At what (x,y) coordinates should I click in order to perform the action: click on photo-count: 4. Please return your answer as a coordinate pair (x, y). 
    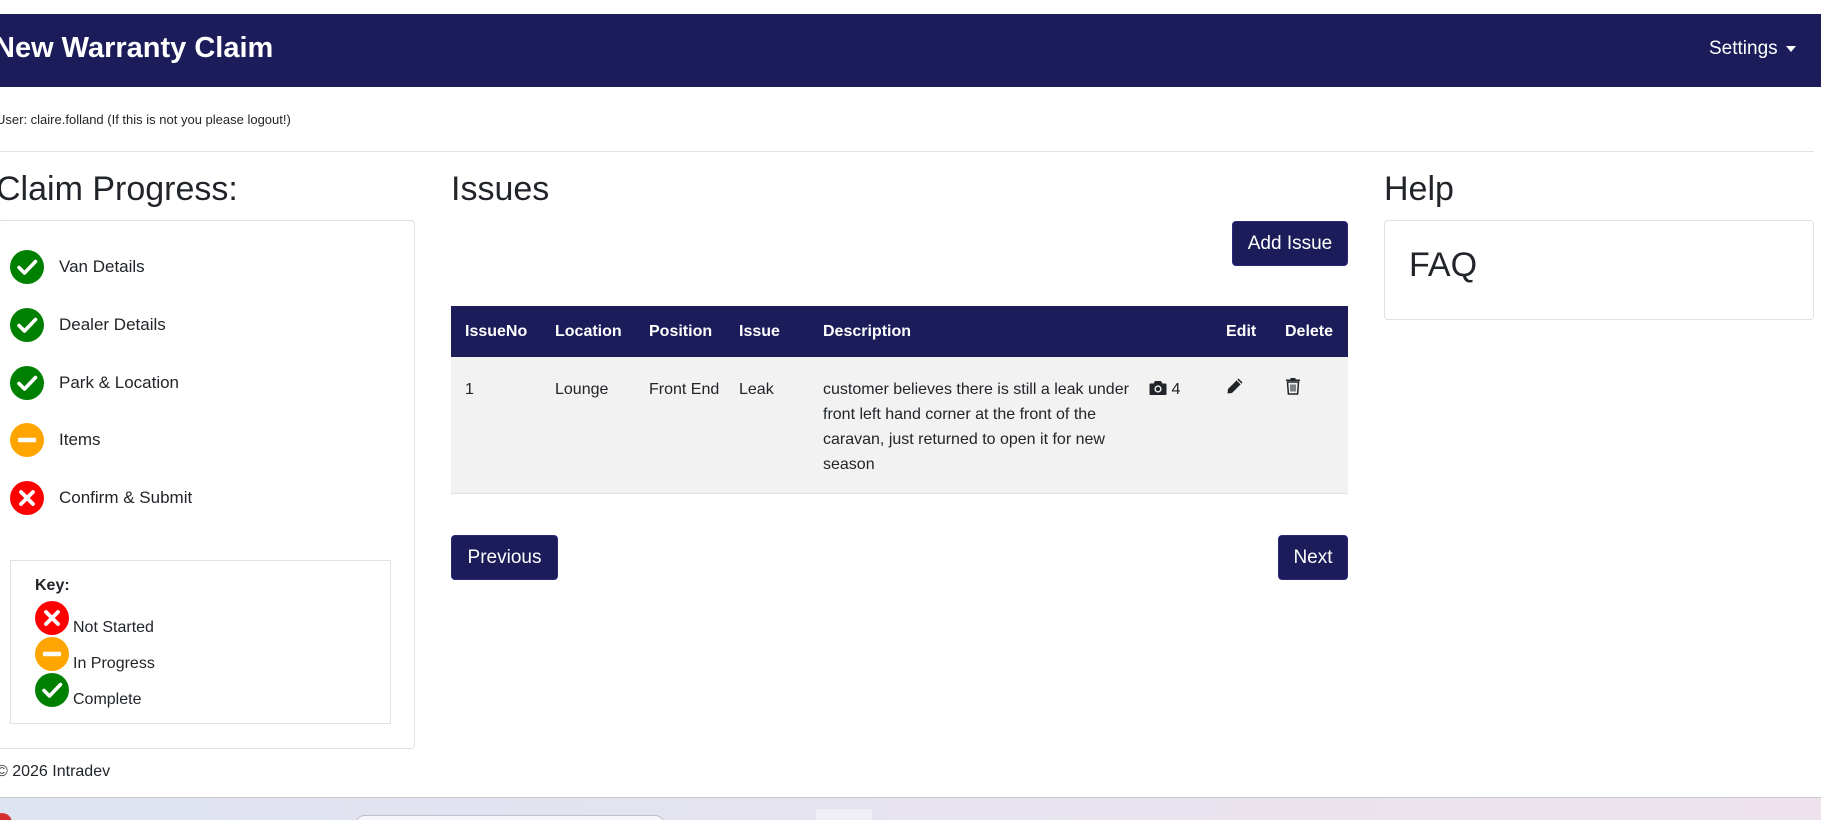
    Looking at the image, I should click on (1176, 389).